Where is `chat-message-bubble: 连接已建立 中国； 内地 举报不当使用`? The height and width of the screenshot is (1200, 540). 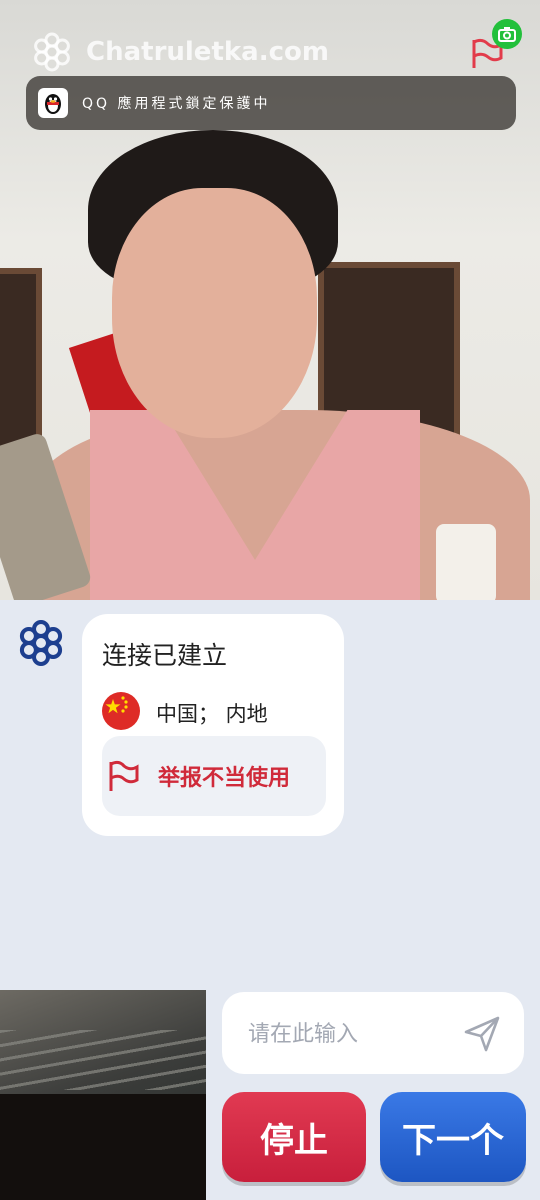
chat-message-bubble: 连接已建立 中国； 内地 举报不当使用 is located at coordinates (213, 725).